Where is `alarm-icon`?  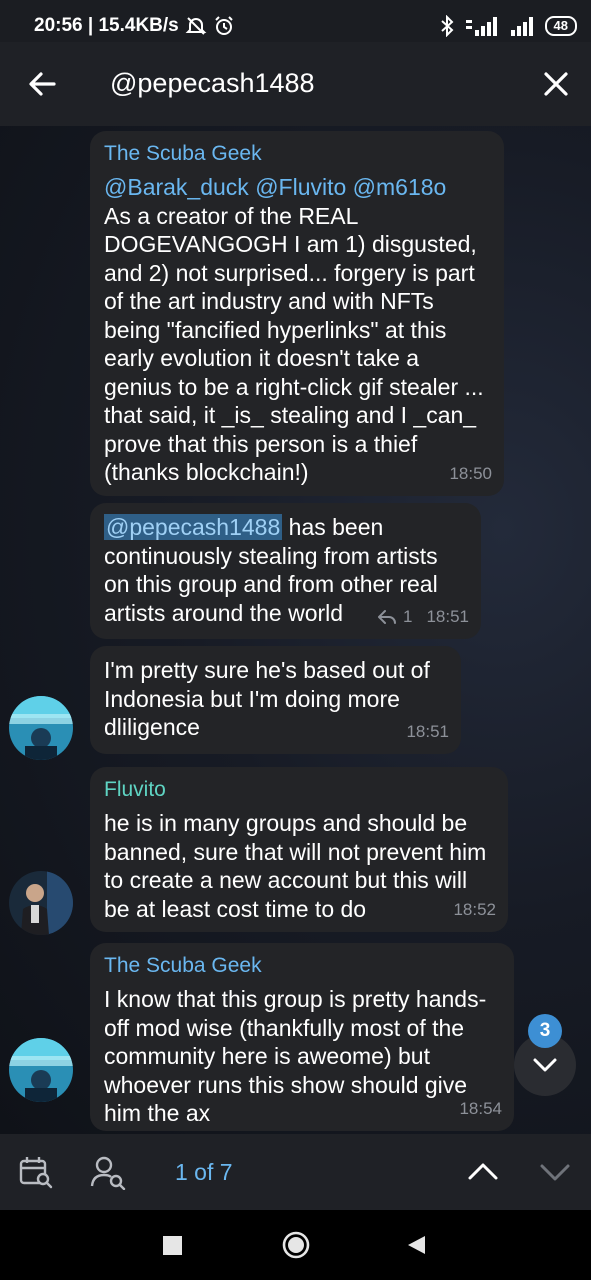 alarm-icon is located at coordinates (224, 25).